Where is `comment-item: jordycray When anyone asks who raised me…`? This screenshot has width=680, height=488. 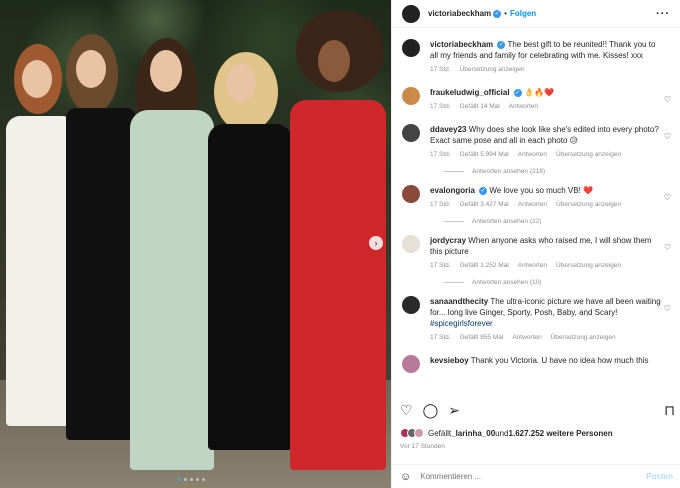
comment-item: jordycray When anyone asks who raised me… is located at coordinates (536, 253).